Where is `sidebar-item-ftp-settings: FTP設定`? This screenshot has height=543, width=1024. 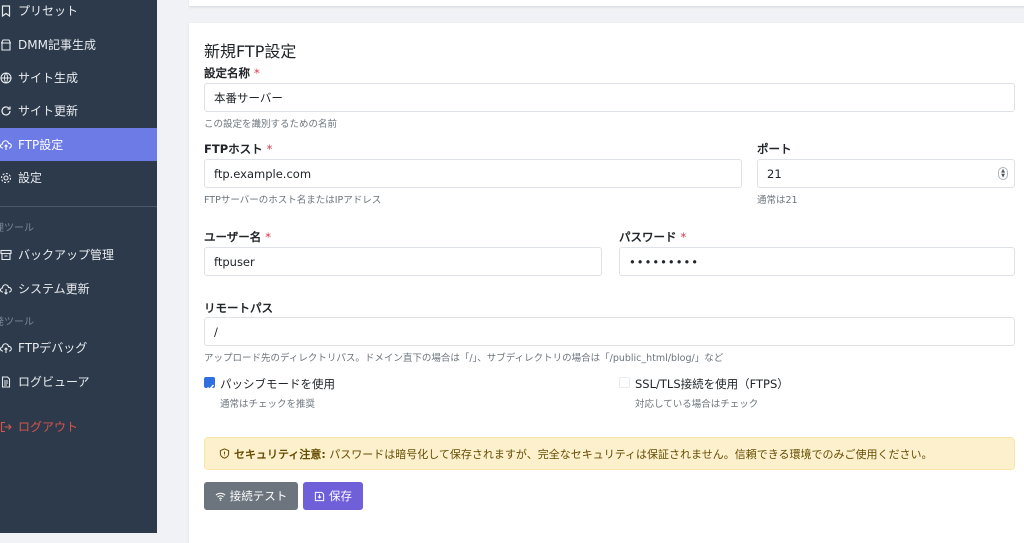 sidebar-item-ftp-settings: FTP設定 is located at coordinates (78, 144).